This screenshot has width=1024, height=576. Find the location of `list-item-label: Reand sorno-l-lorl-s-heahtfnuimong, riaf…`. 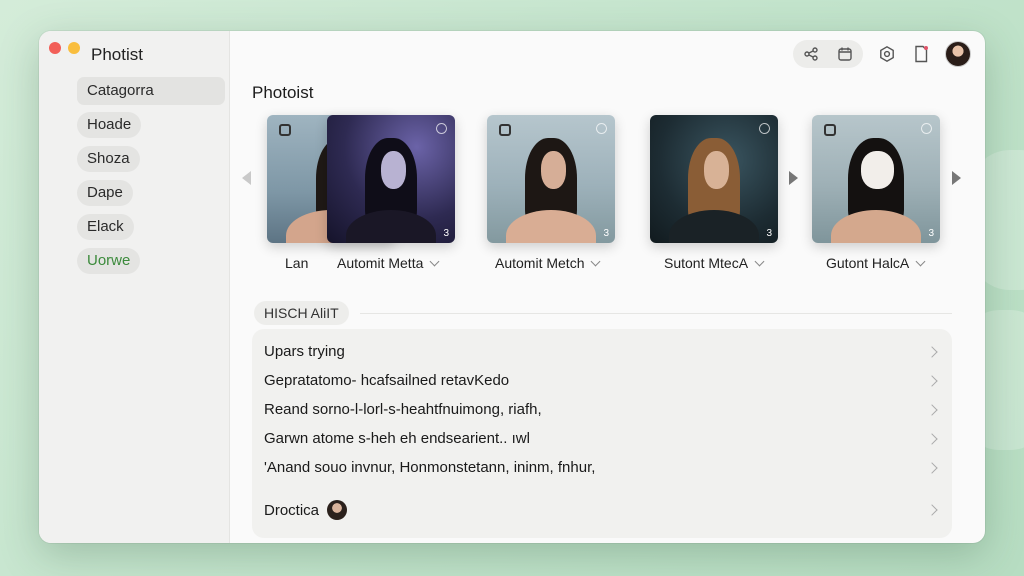

list-item-label: Reand sorno-l-lorl-s-heahtfnuimong, riaf… is located at coordinates (403, 409).